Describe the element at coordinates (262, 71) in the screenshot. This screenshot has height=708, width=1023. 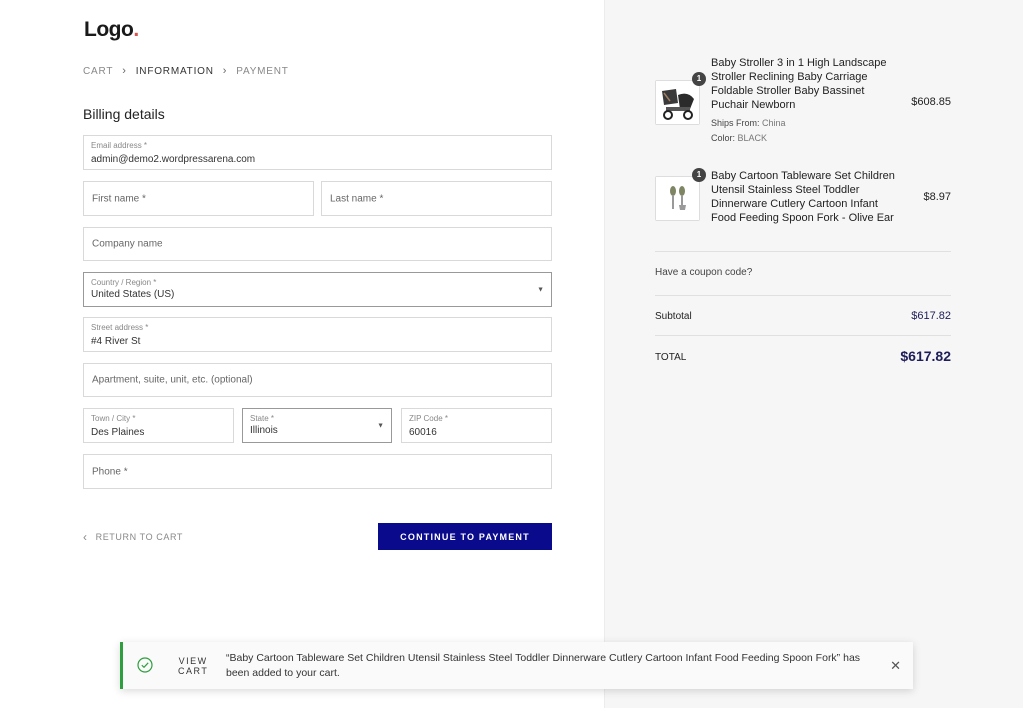
I see `breadcrumb-payment: PAYMENT` at that location.